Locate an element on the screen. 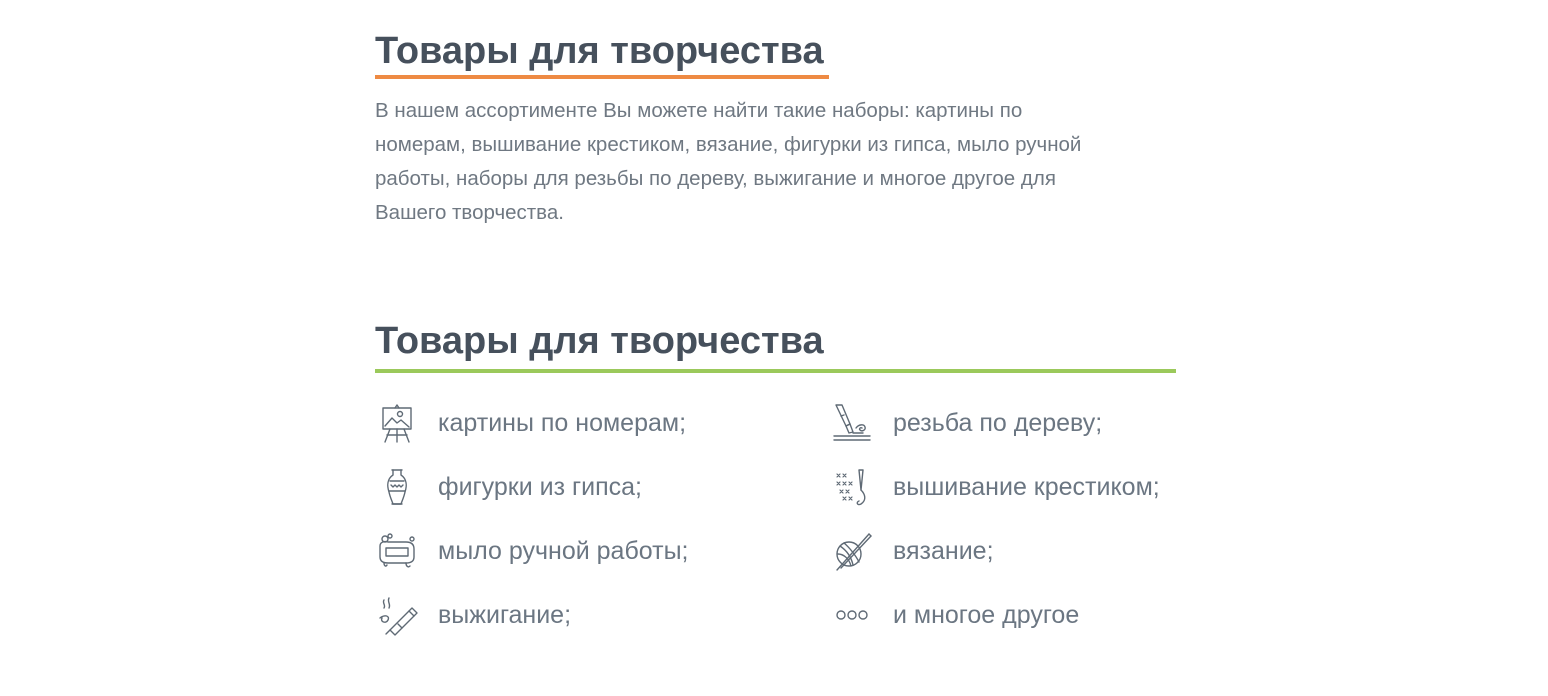 The width and height of the screenshot is (1548, 696). easel-painting-icon is located at coordinates (397, 423).